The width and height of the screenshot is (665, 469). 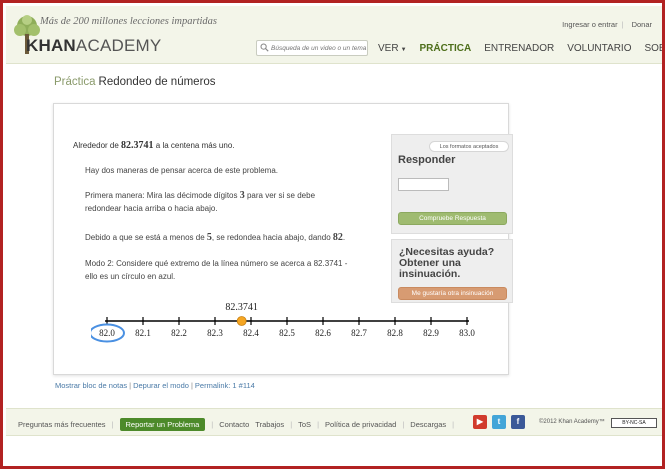 What do you see at coordinates (179, 333) in the screenshot?
I see `number-line-tick-label: 82.2` at bounding box center [179, 333].